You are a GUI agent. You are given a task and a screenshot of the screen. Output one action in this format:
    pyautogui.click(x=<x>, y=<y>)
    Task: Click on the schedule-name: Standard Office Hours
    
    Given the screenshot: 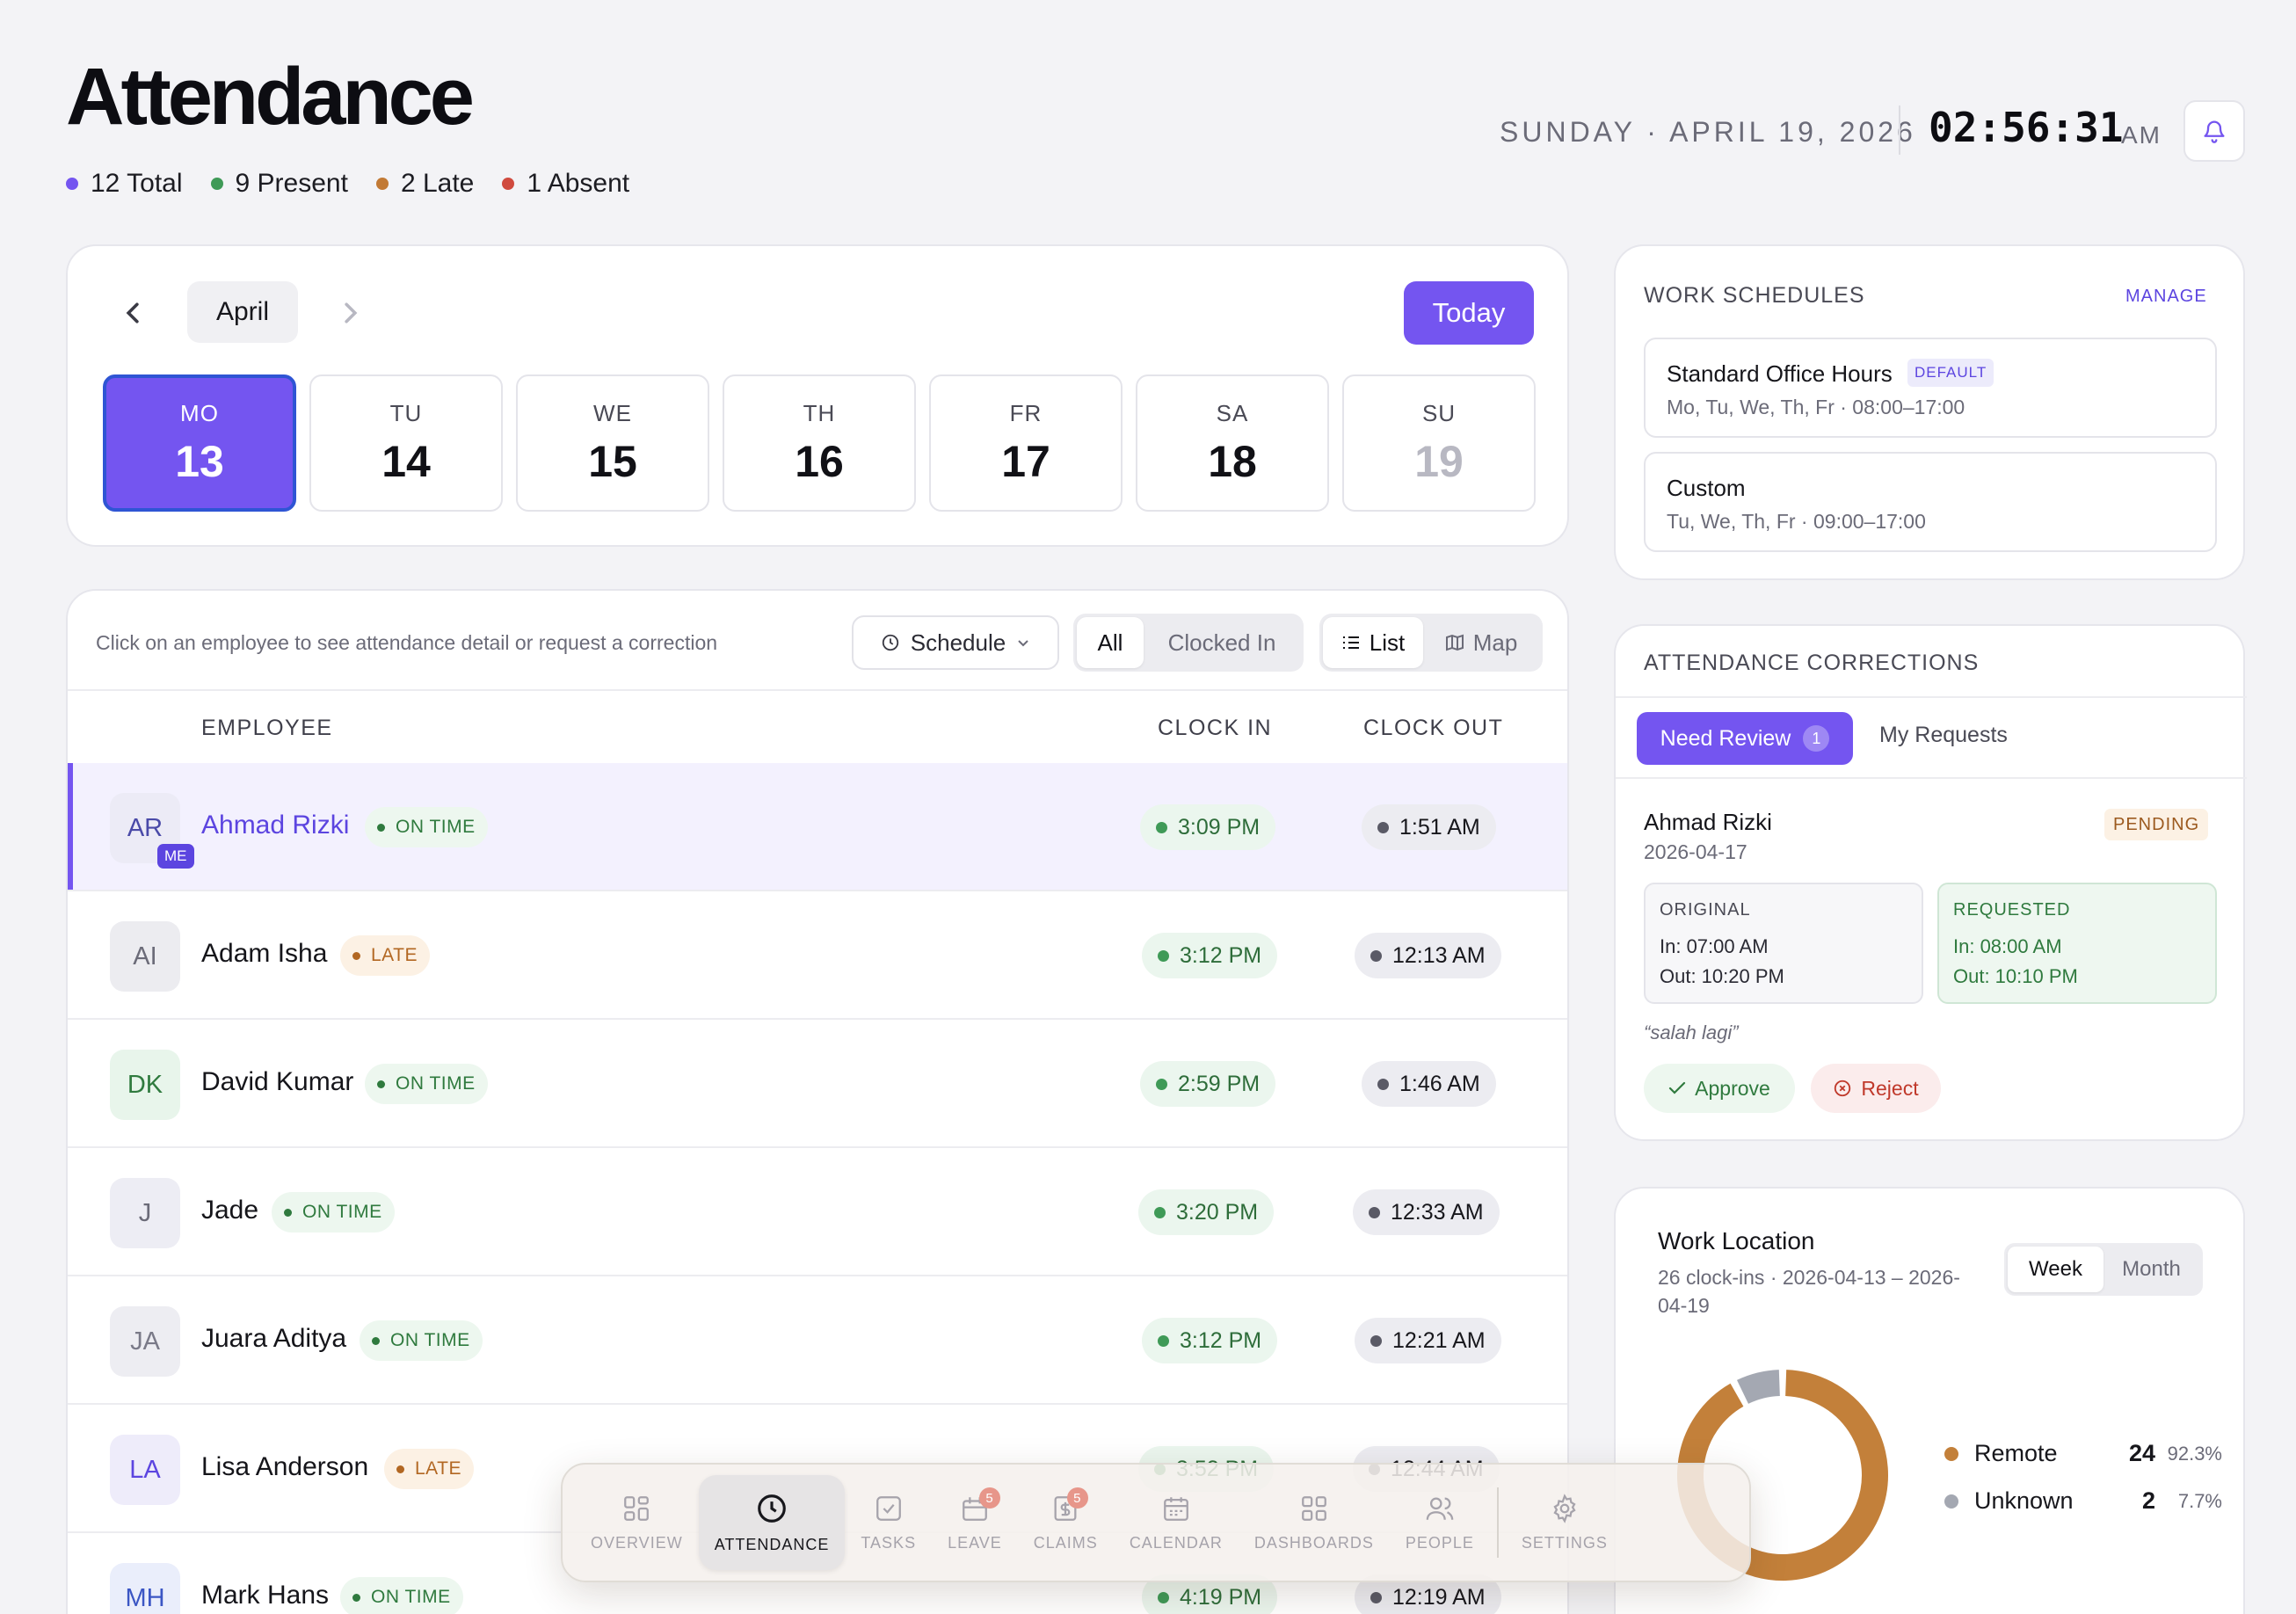 What is the action you would take?
    pyautogui.click(x=1780, y=373)
    